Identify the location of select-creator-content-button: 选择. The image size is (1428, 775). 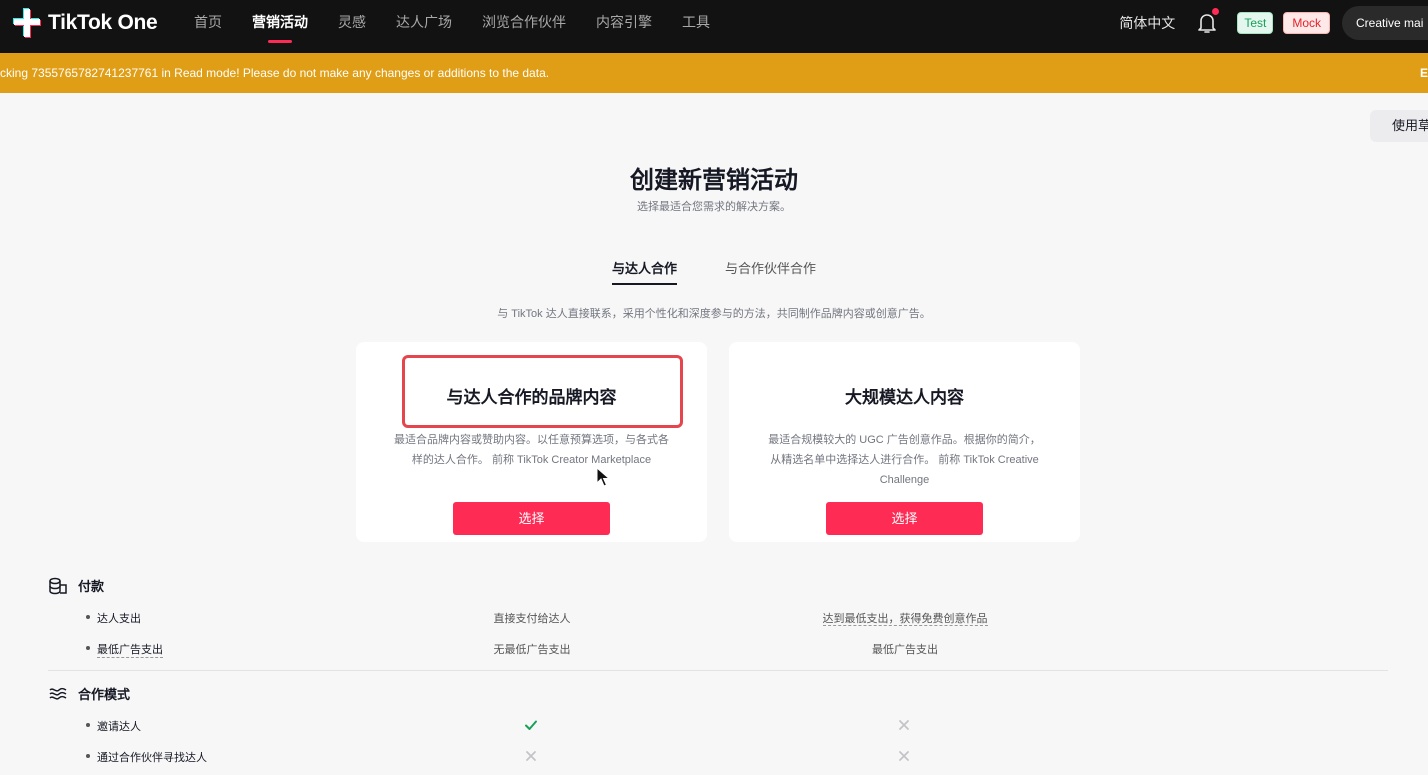
(904, 518).